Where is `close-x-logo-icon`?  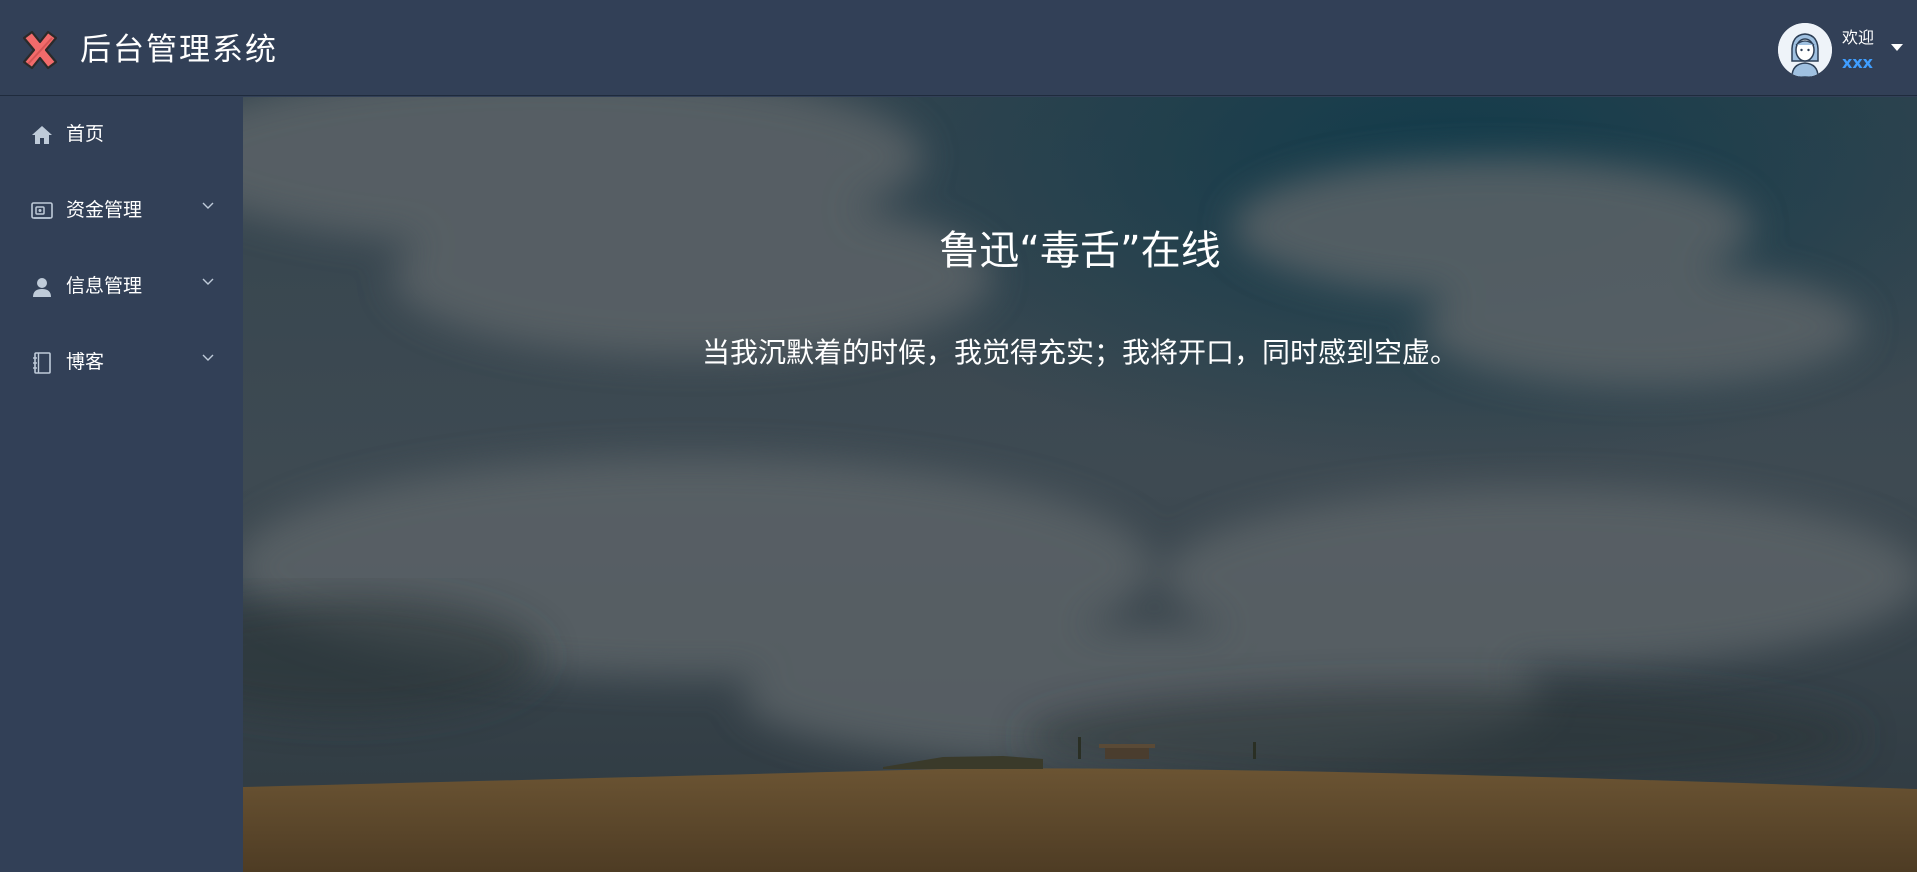 close-x-logo-icon is located at coordinates (40, 50).